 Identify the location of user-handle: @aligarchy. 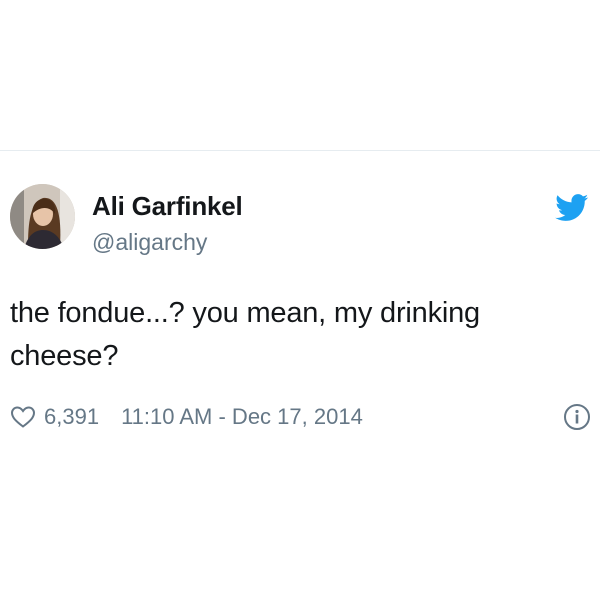
(149, 242).